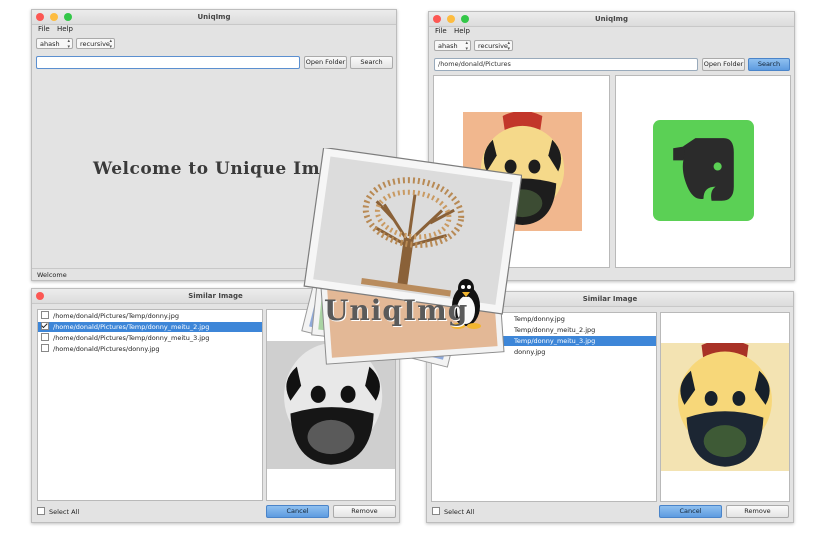 This screenshot has height=539, width=823. I want to click on app-logo: UniqImg, so click(402, 257).